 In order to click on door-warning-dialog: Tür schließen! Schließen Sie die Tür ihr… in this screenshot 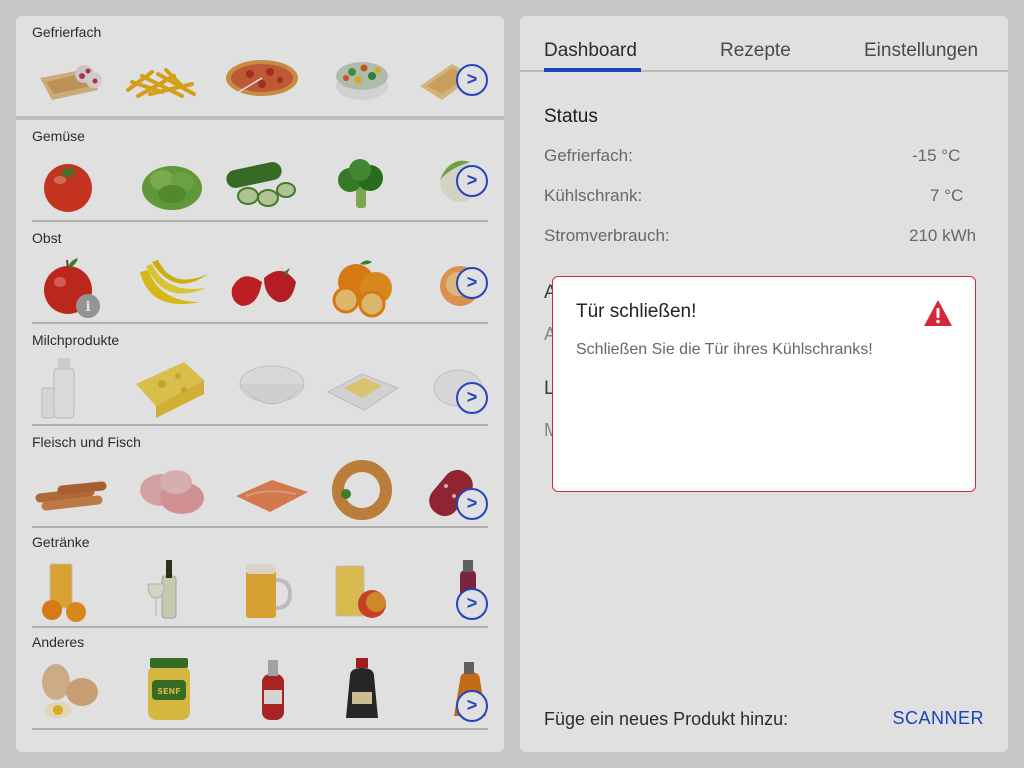, I will do `click(764, 384)`.